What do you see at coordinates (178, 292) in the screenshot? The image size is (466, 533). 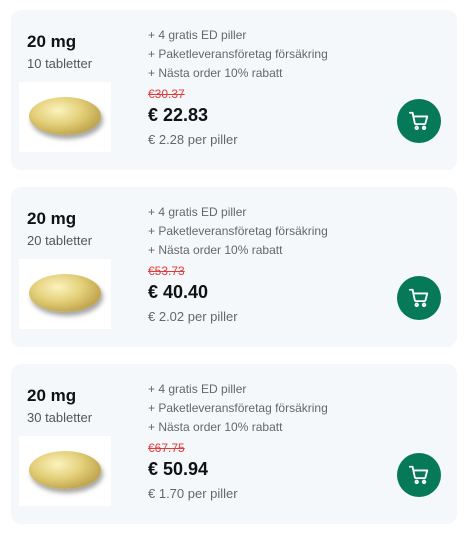 I see `current-price: € 40.40` at bounding box center [178, 292].